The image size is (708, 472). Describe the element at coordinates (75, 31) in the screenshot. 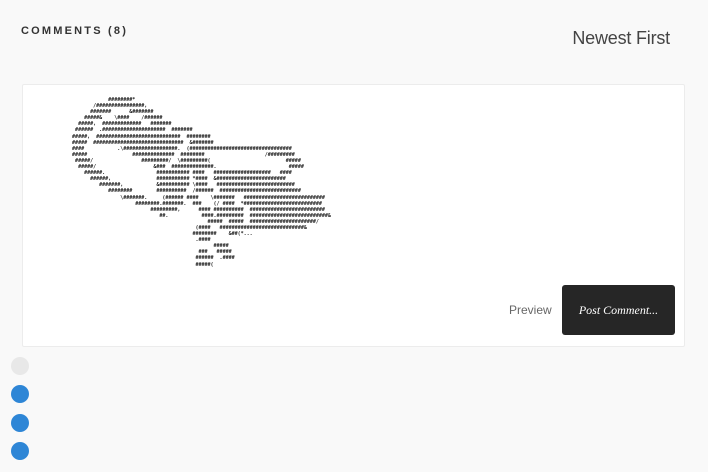

I see `comments-heading: COMMENTS (8)` at that location.